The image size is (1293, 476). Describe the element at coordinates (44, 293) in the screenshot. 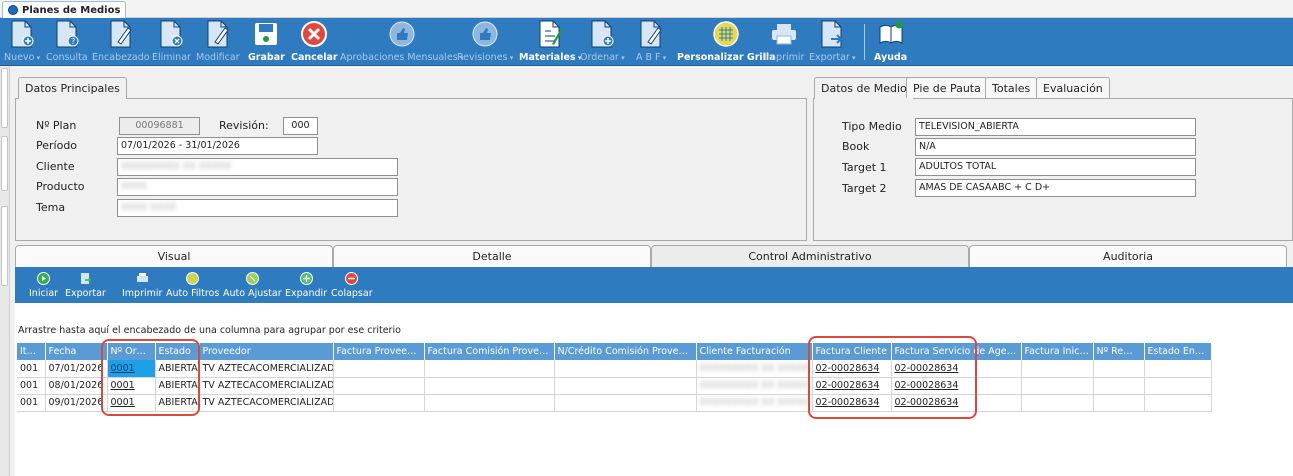

I see `grid-toolbar-label: Iniciar` at that location.